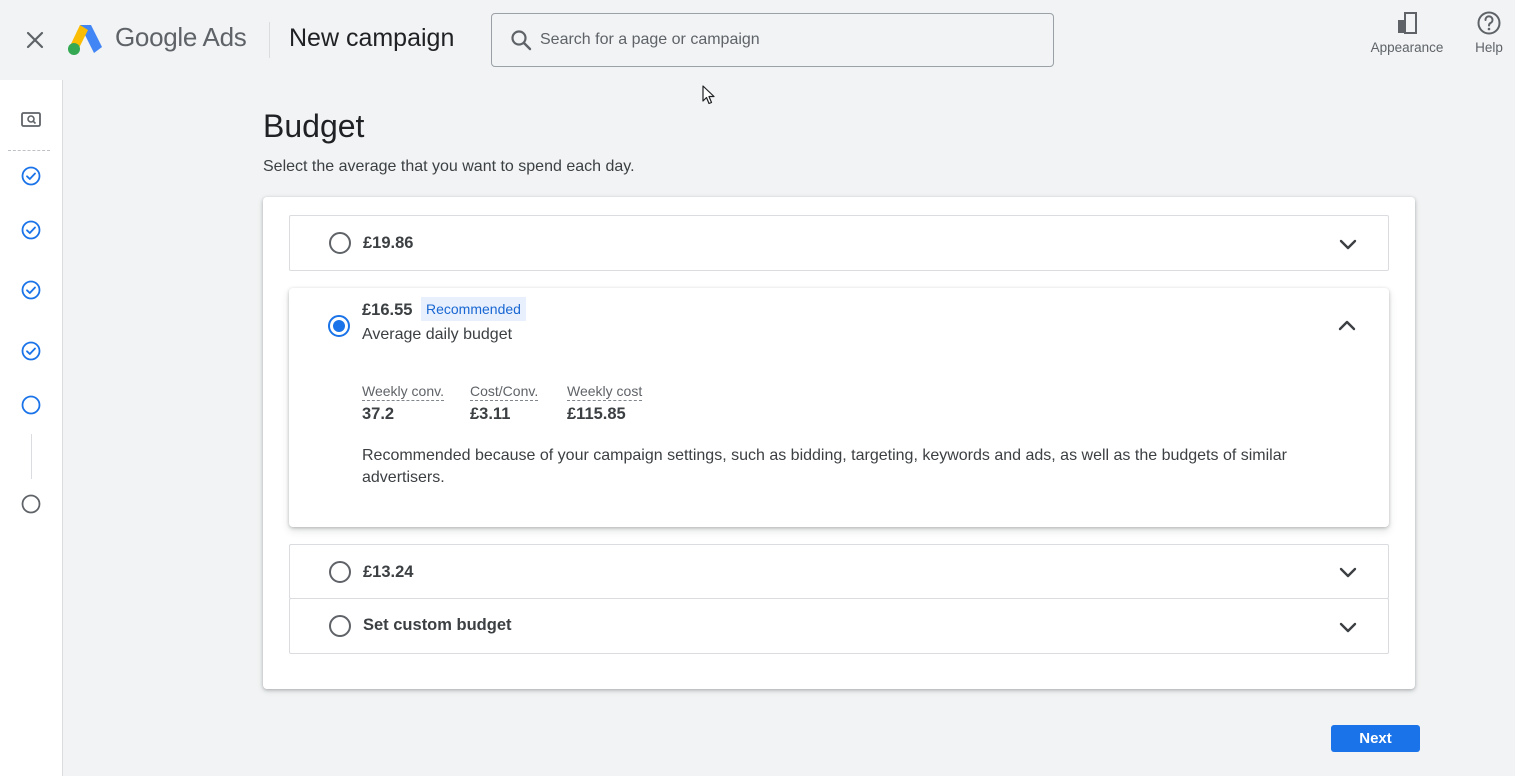 Image resolution: width=1515 pixels, height=776 pixels. What do you see at coordinates (490, 414) in the screenshot?
I see `metric-value: £3.11` at bounding box center [490, 414].